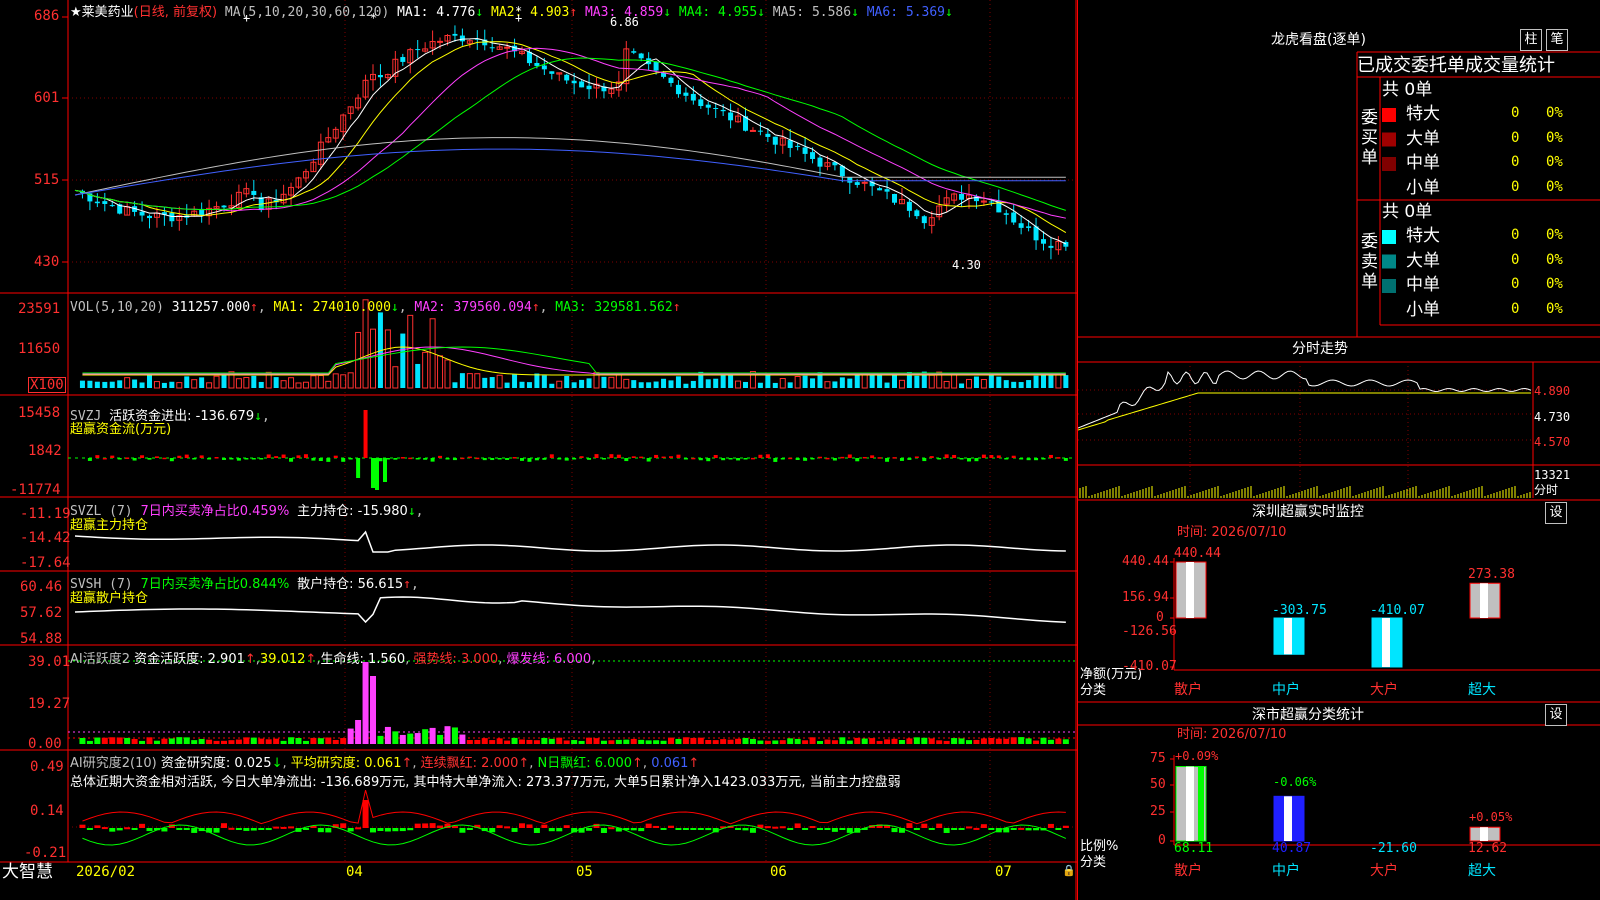 This screenshot has width=1600, height=900. I want to click on high-mark: 6.86, so click(624, 22).